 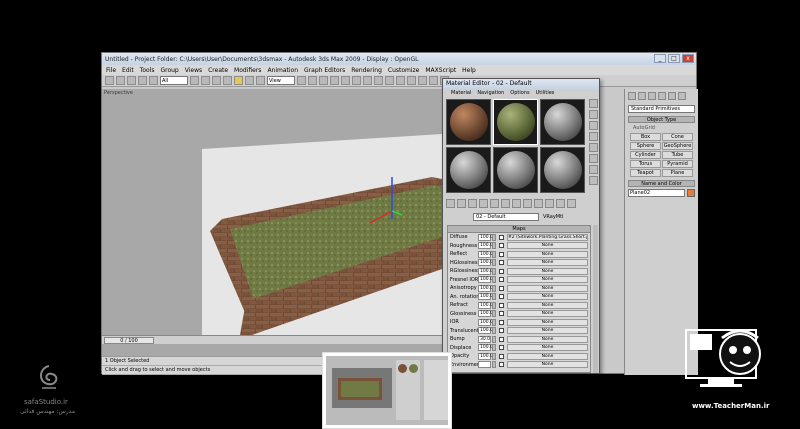 What do you see at coordinates (468, 122) in the screenshot?
I see `sample-slot-brick` at bounding box center [468, 122].